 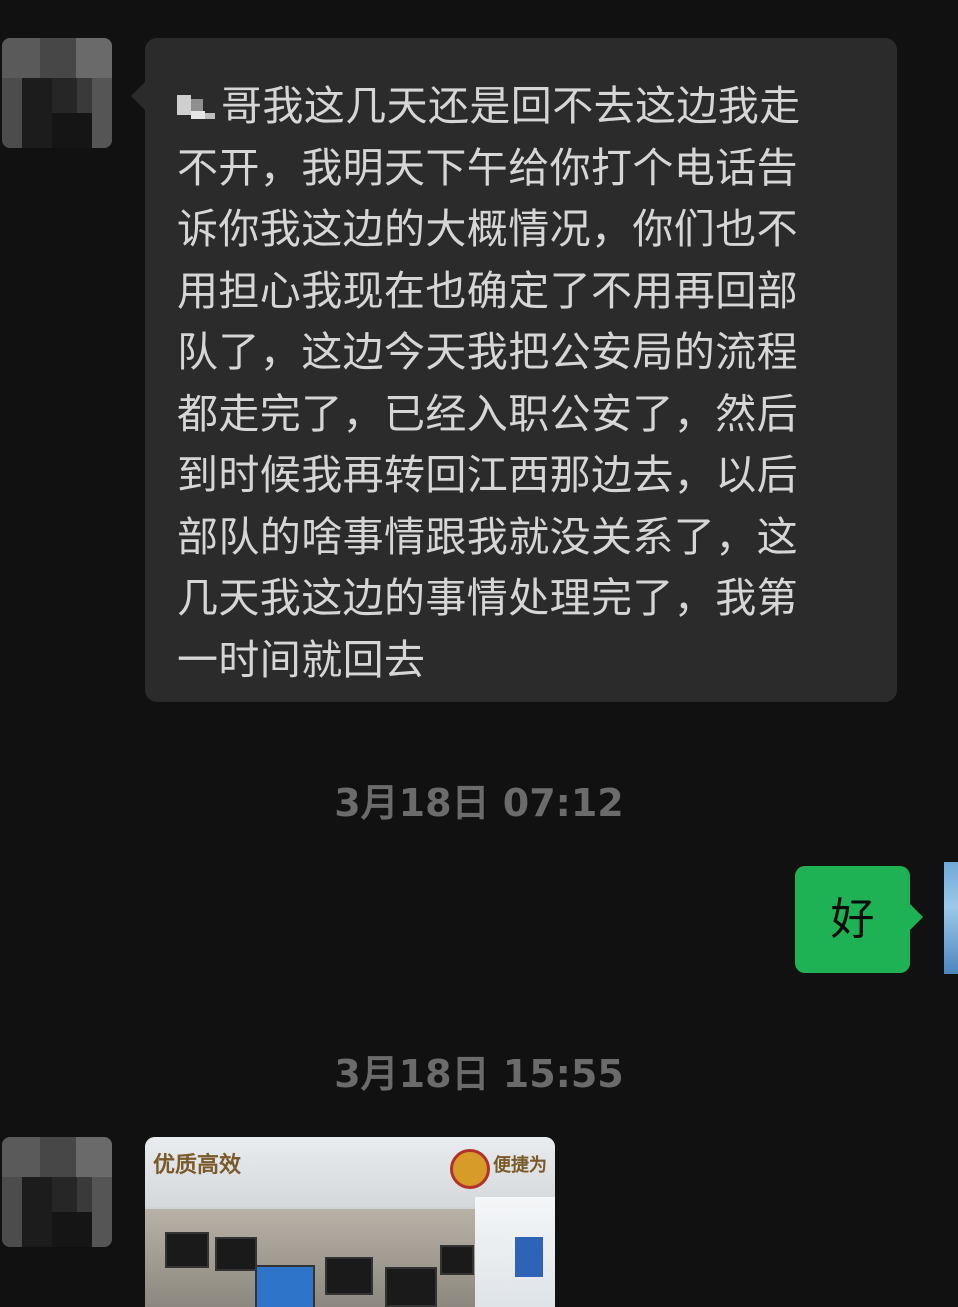 I want to click on message-line: 哥我这几天还是回不去这边我走, so click(x=522, y=107).